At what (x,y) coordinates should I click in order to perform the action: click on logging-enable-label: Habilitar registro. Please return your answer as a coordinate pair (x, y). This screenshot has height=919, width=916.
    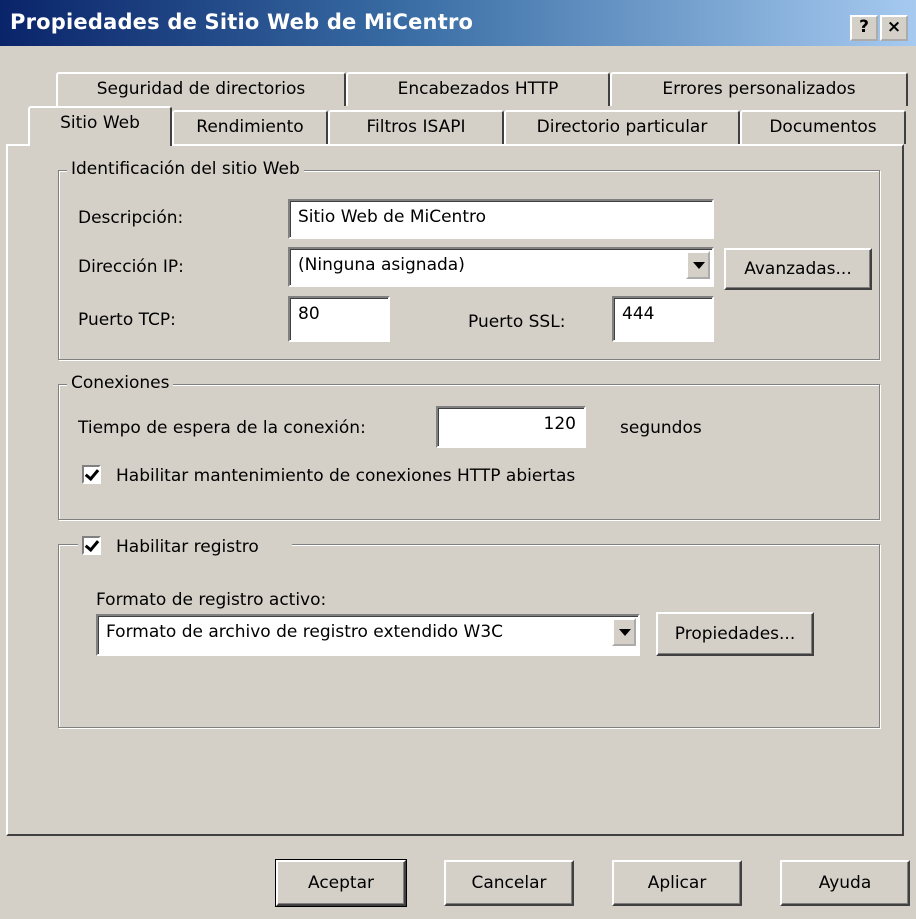
    Looking at the image, I should click on (187, 547).